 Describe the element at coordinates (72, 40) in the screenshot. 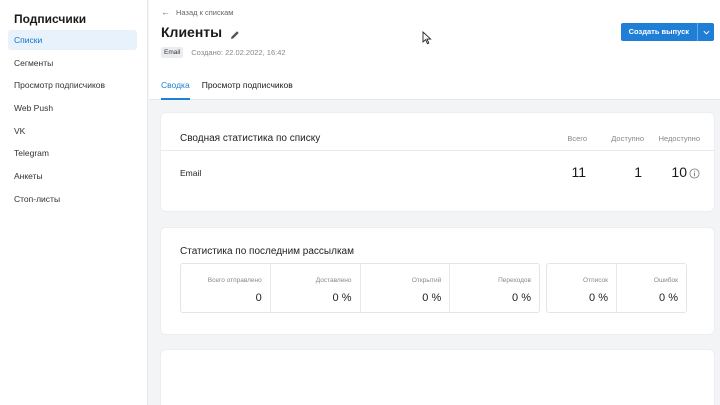

I see `sidebar-item-lists: Списки` at that location.